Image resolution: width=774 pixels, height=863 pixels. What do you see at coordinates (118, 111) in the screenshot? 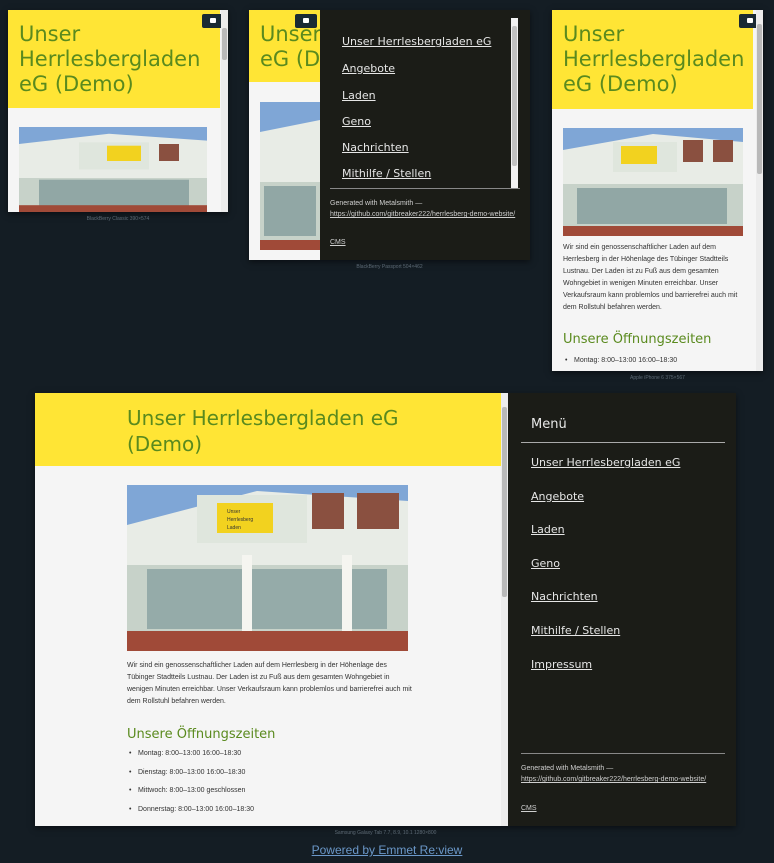
I see `device-preview-blackberry-classic: Unser Herrlesbergladen eG (Demo)` at bounding box center [118, 111].